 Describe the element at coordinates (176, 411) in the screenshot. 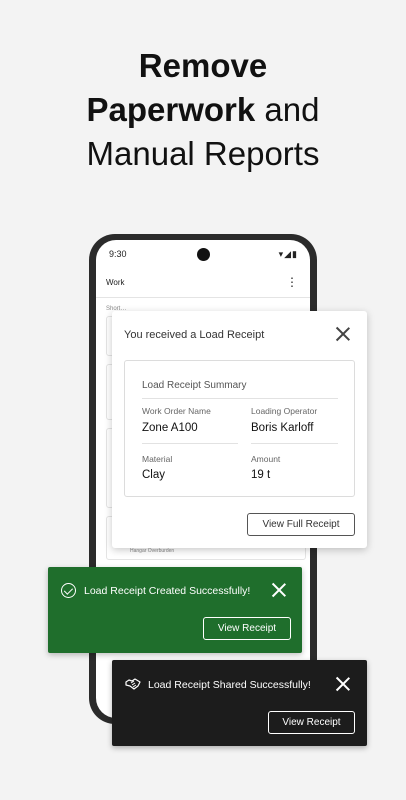

I see `work-order-label: Work Order Name` at that location.